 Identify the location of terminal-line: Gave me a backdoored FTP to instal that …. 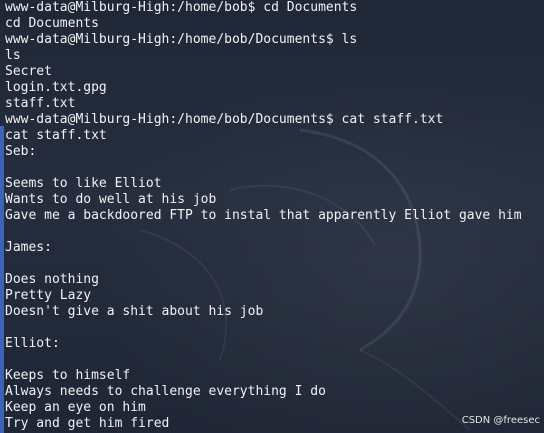
(263, 215).